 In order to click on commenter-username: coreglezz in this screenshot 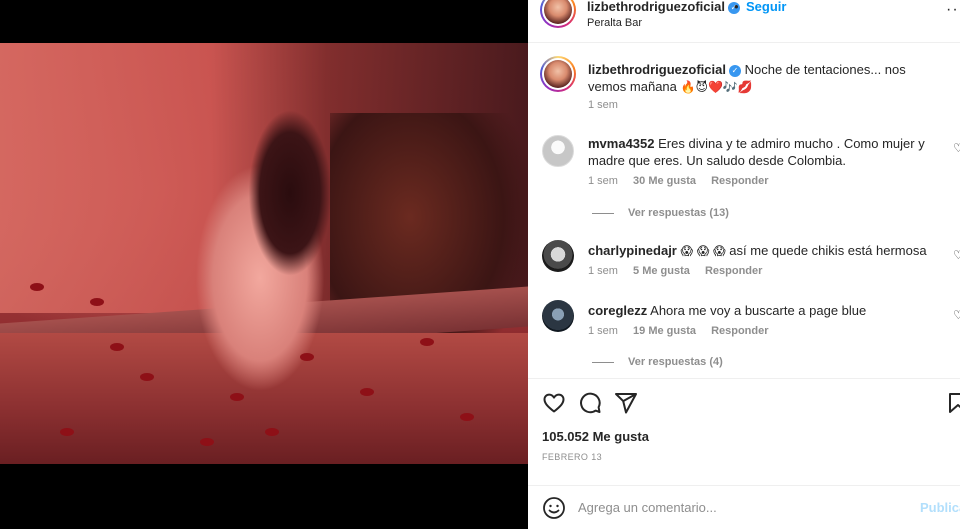, I will do `click(617, 310)`.